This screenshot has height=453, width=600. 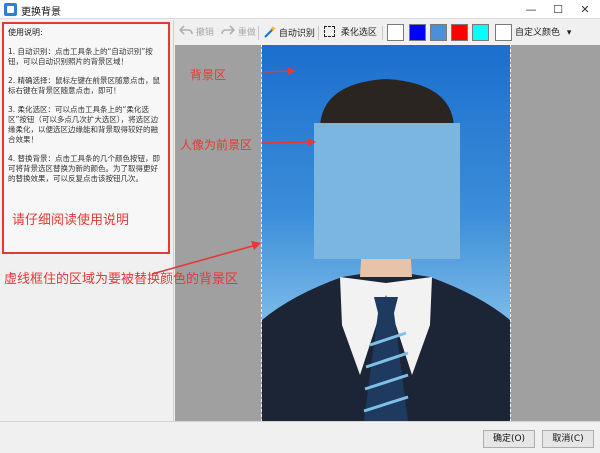 I want to click on redo-icon, so click(x=228, y=30).